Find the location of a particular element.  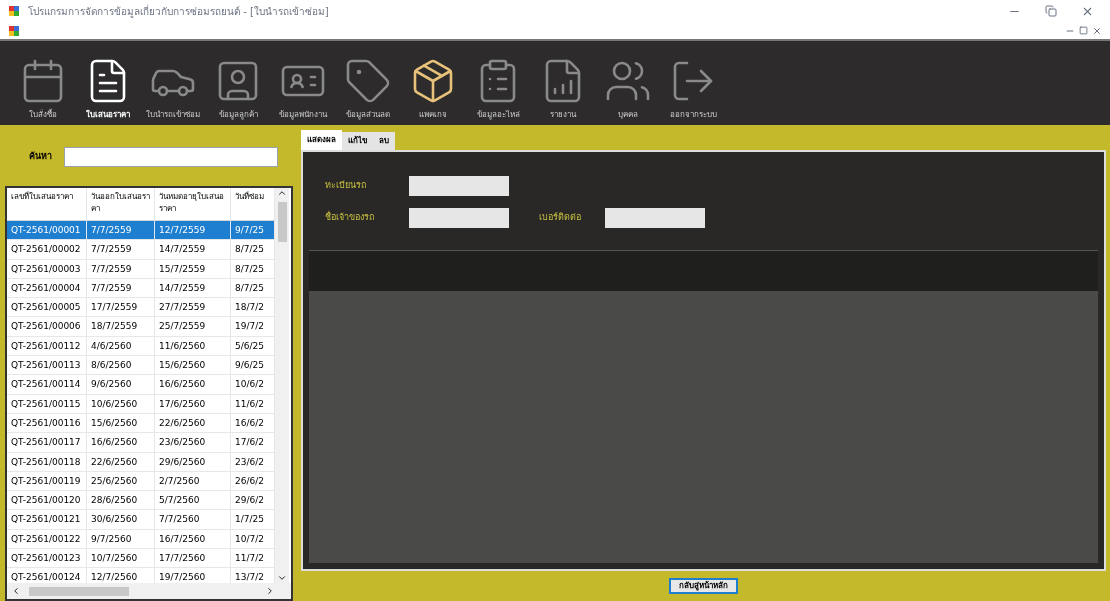

table-cell: QT-2561/00122 is located at coordinates (47, 539).